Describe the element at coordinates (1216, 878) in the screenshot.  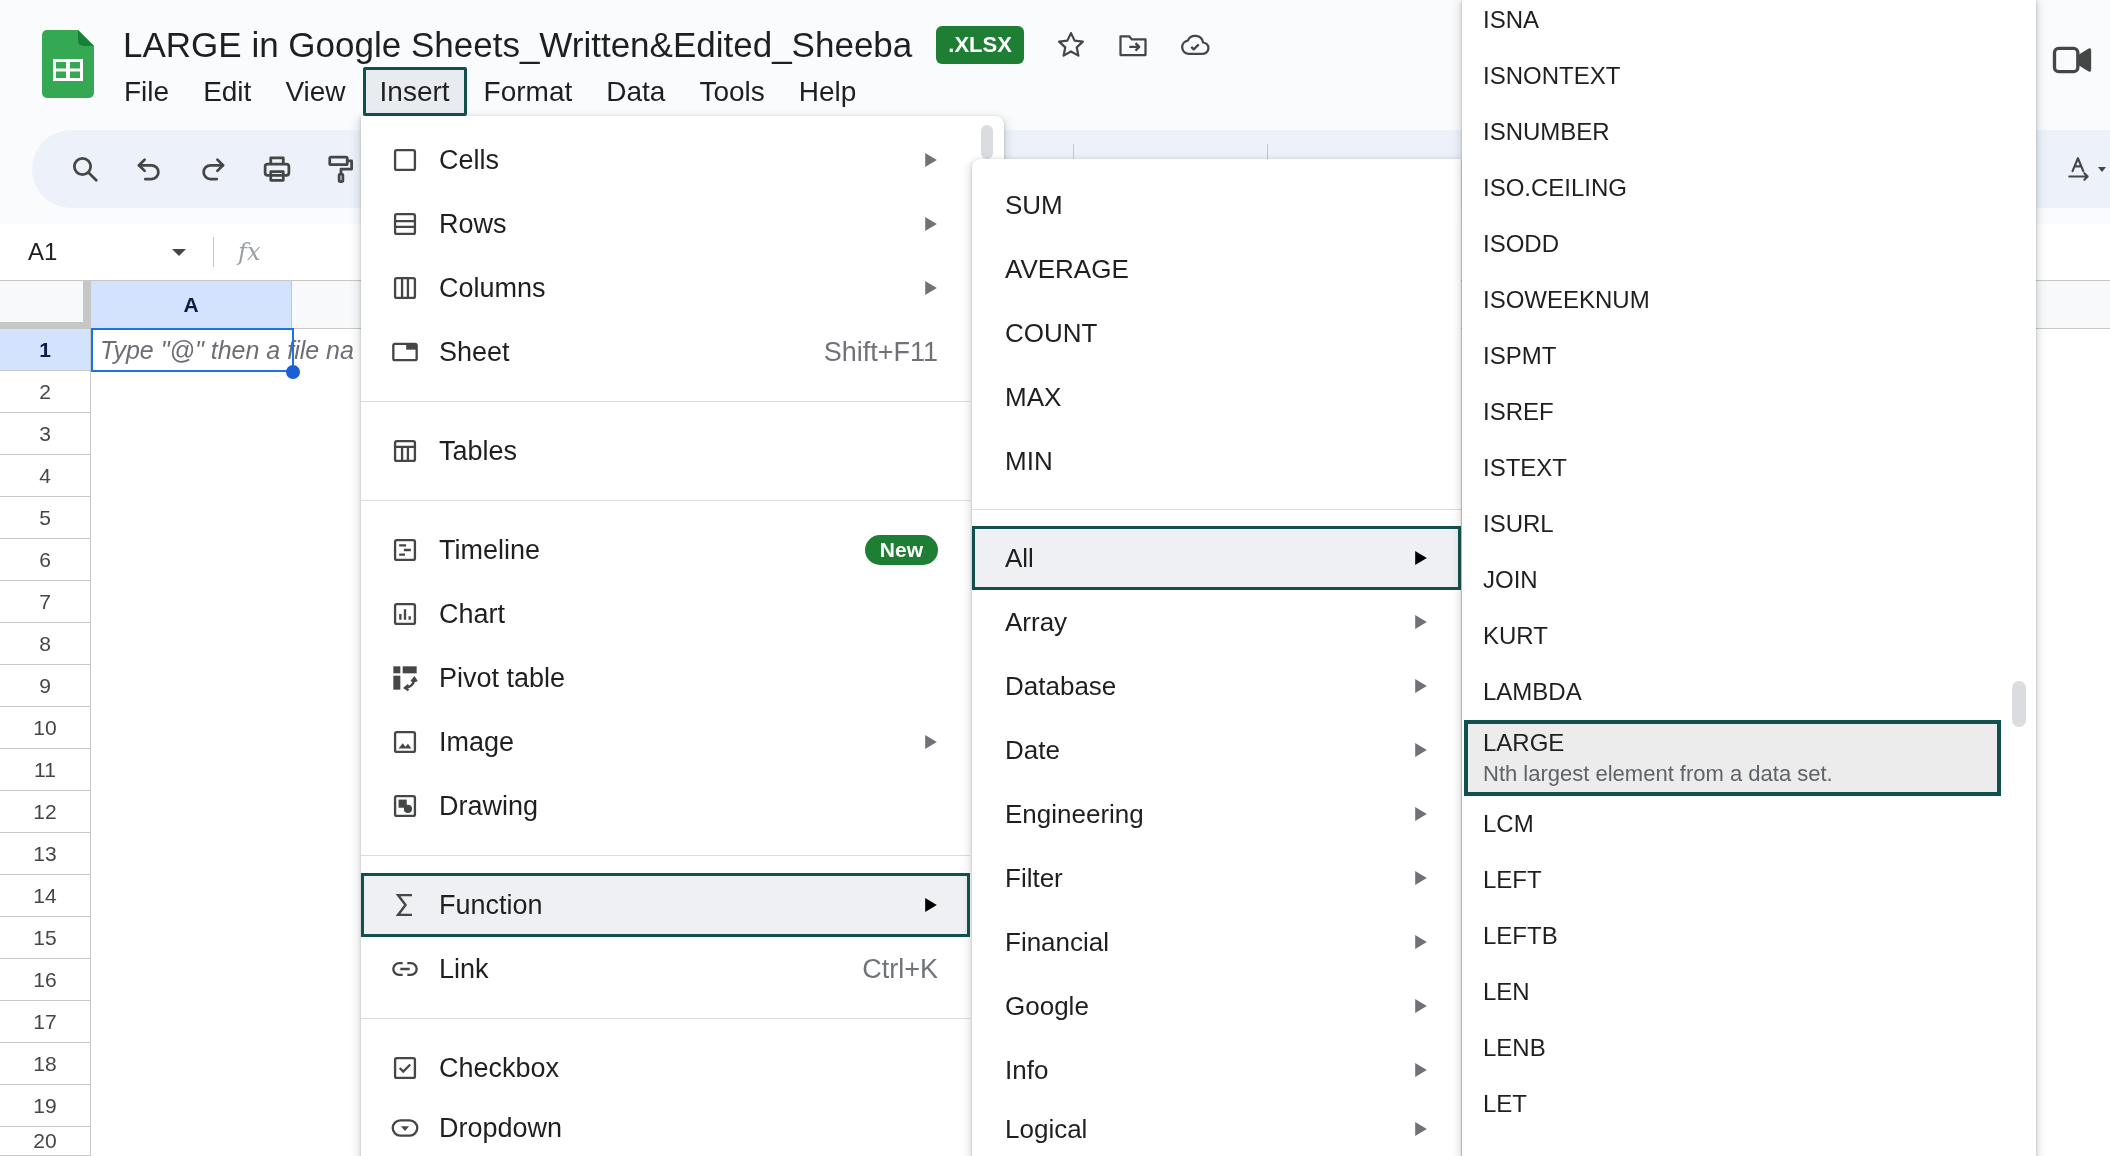
I see `menu-item: Filter` at that location.